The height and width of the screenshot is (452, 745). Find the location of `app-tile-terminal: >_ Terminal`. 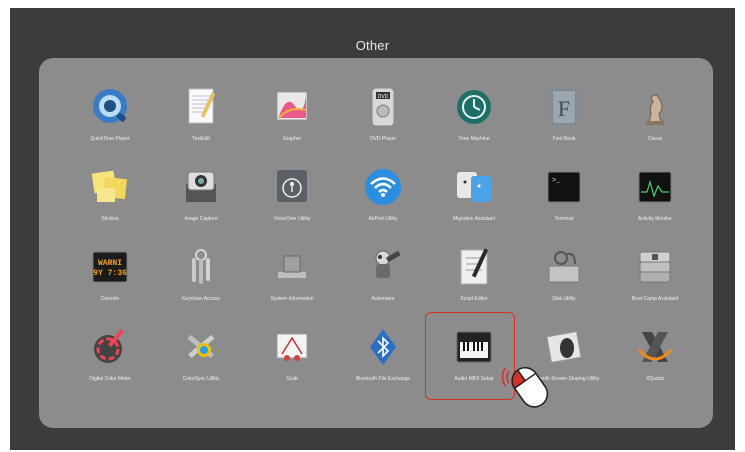

app-tile-terminal: >_ Terminal is located at coordinates (564, 201).